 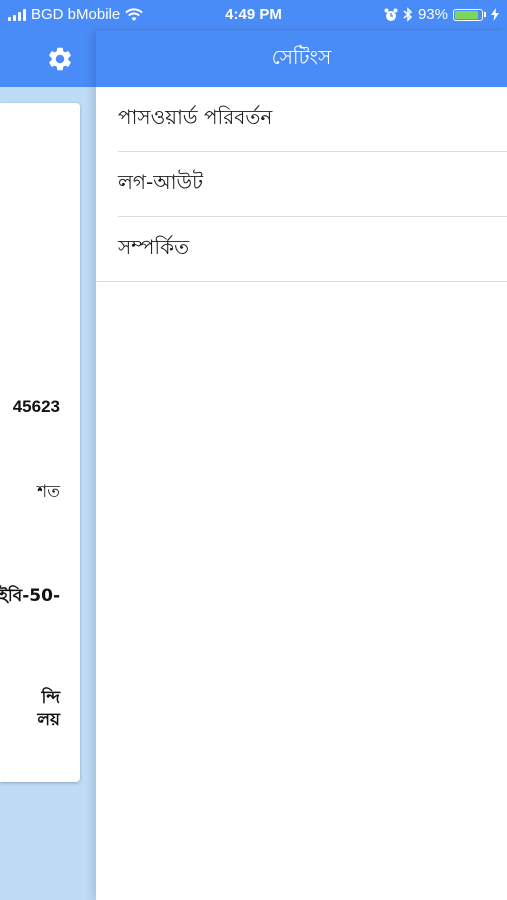 I want to click on menu-item-about: সম্পর্কিত, so click(x=301, y=249).